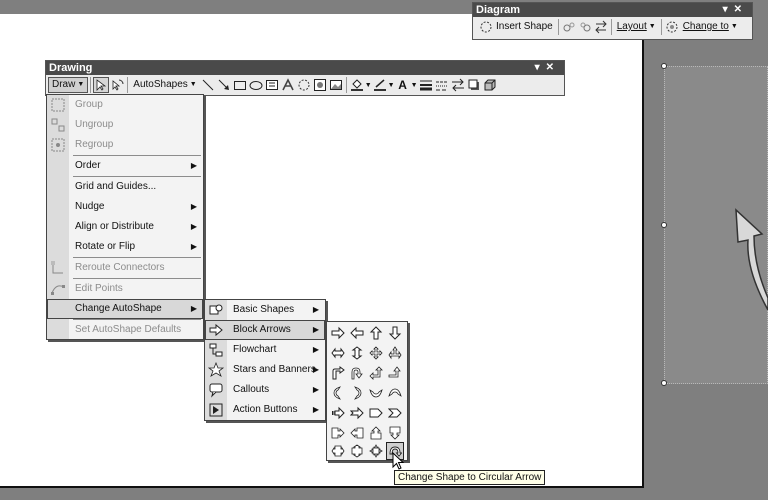 Image resolution: width=768 pixels, height=500 pixels. What do you see at coordinates (524, 26) in the screenshot?
I see `insert-shape-label: Insert Shape` at bounding box center [524, 26].